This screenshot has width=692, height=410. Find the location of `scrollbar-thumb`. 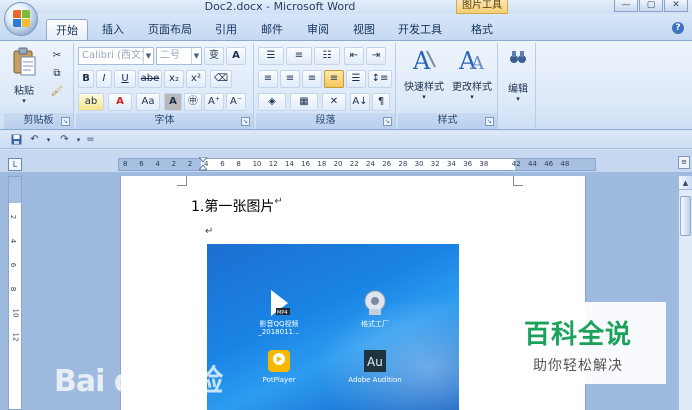

scrollbar-thumb is located at coordinates (685, 216).